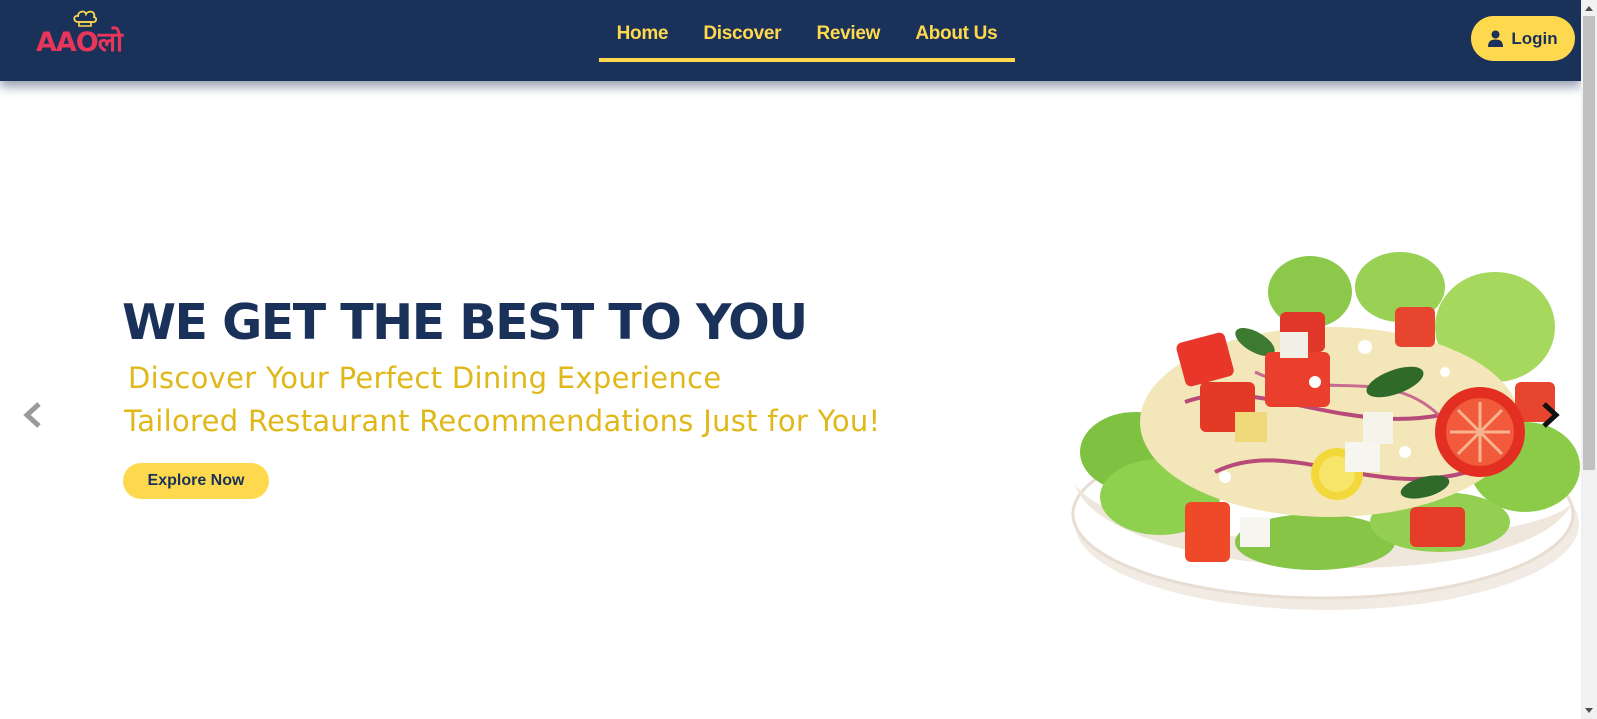  I want to click on carousel-prev-button, so click(33, 415).